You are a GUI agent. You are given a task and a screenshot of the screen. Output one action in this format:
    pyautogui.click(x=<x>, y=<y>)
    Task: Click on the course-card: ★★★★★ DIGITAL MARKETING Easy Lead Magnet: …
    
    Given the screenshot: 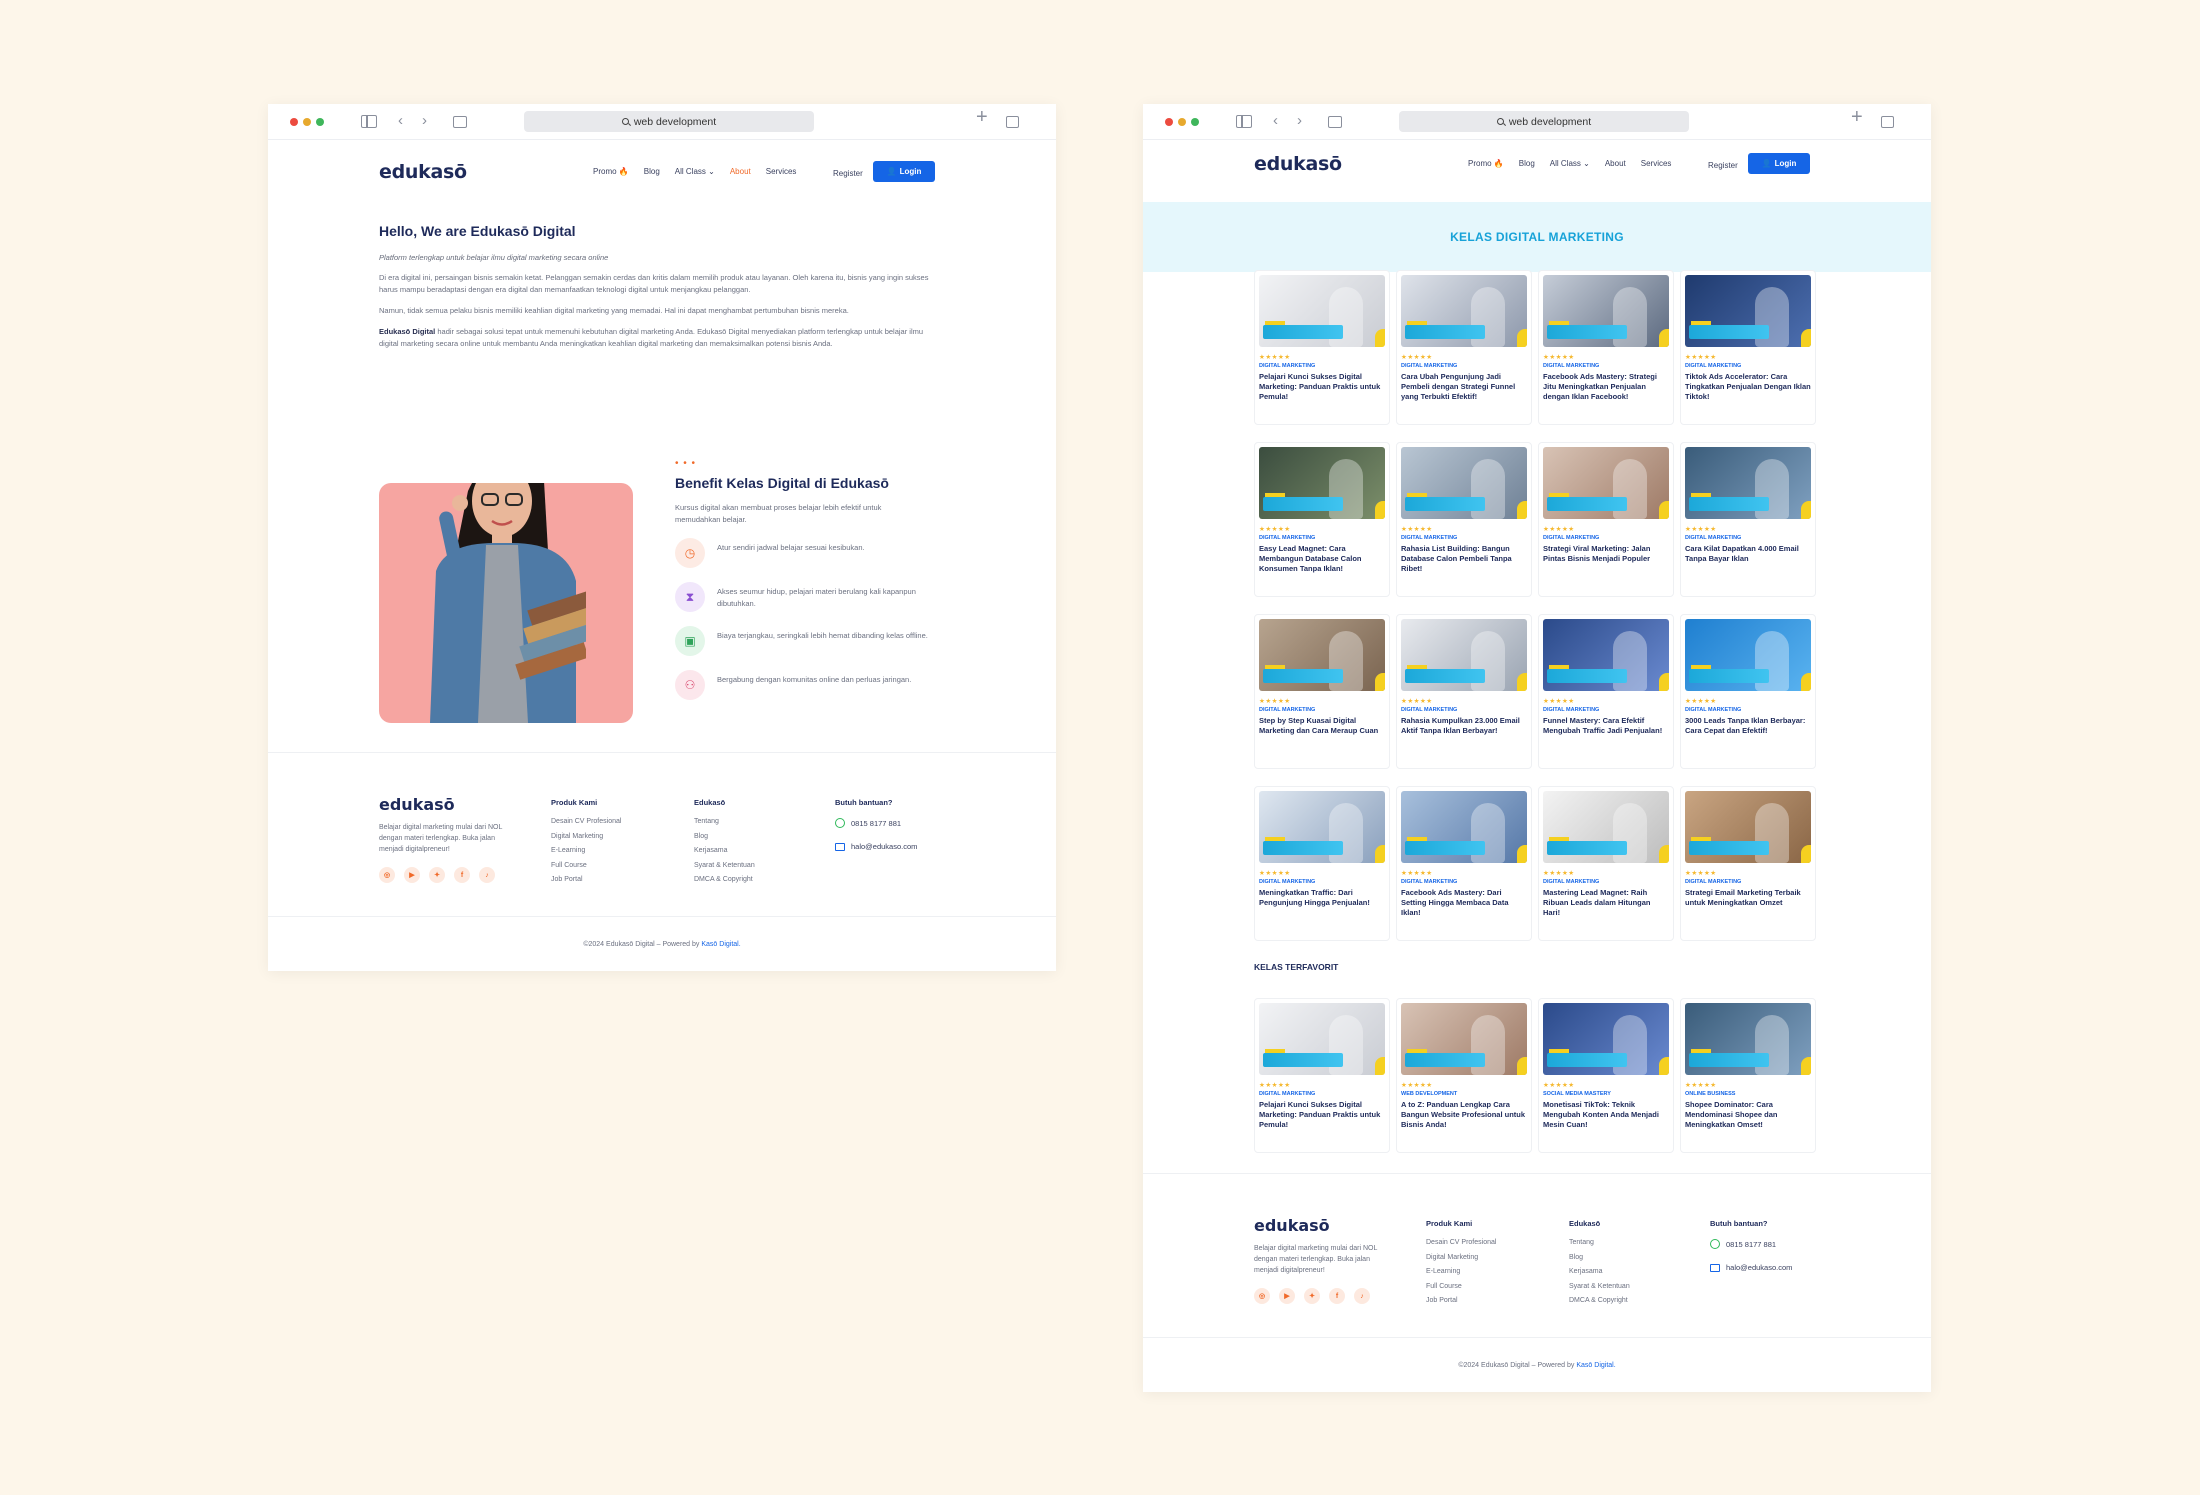 What is the action you would take?
    pyautogui.click(x=1322, y=519)
    